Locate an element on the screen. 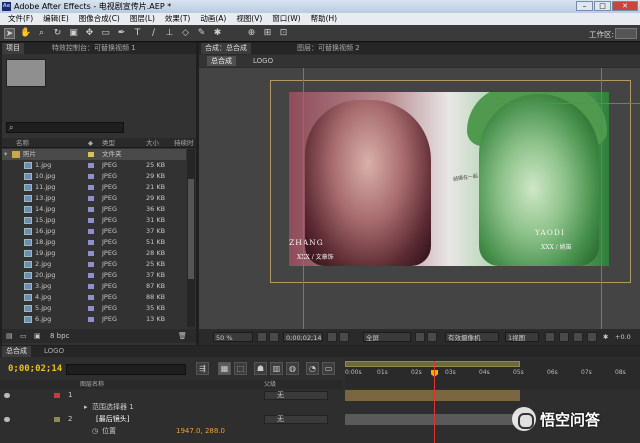  time-ruler: 0:00s 01s 02s 03s 04s 05s 06s 07s 08s is located at coordinates (492, 374).